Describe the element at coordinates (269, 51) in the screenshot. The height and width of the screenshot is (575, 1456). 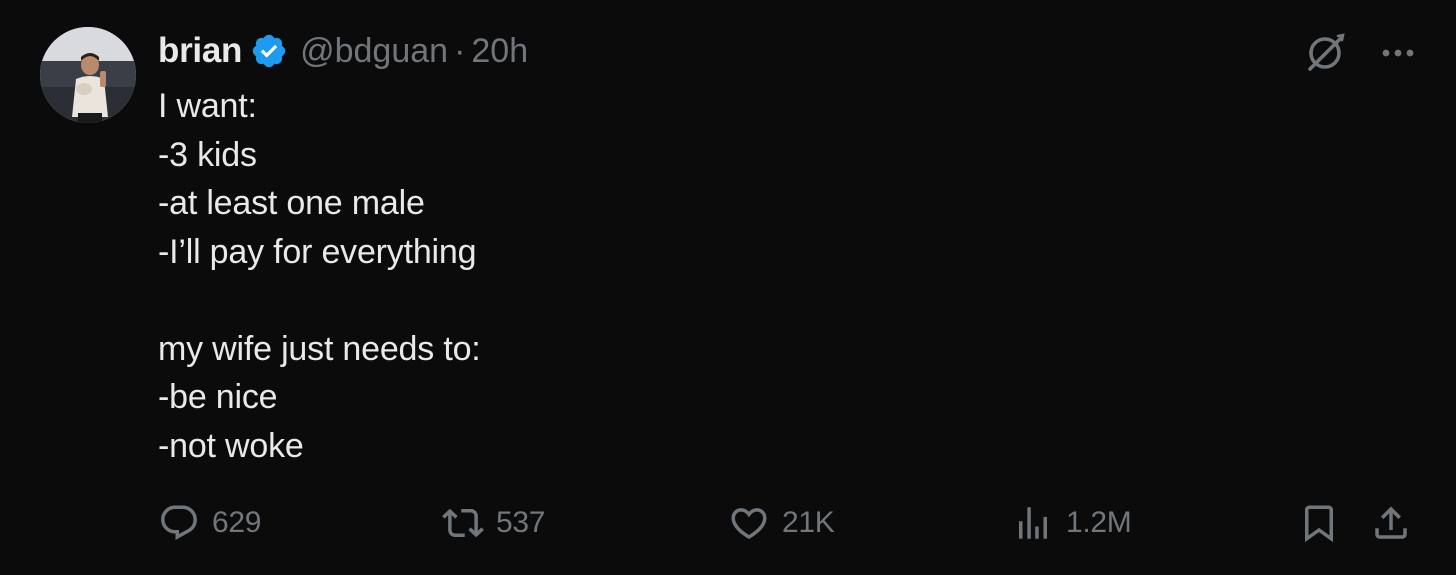
I see `verified-badge-icon` at that location.